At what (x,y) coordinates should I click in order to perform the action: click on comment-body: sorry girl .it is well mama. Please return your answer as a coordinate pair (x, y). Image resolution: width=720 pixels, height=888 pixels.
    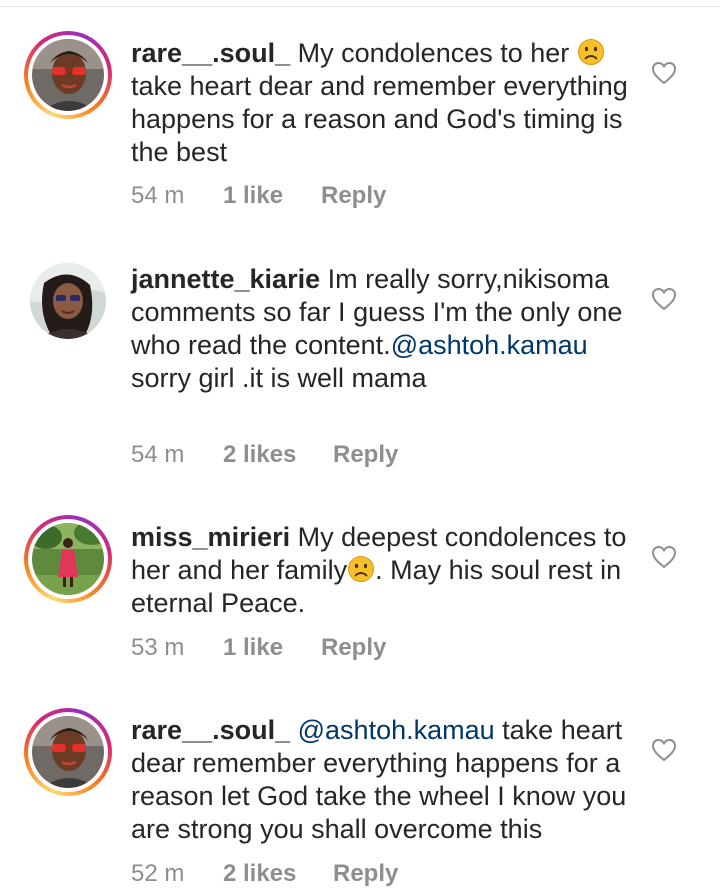
    Looking at the image, I should click on (279, 378).